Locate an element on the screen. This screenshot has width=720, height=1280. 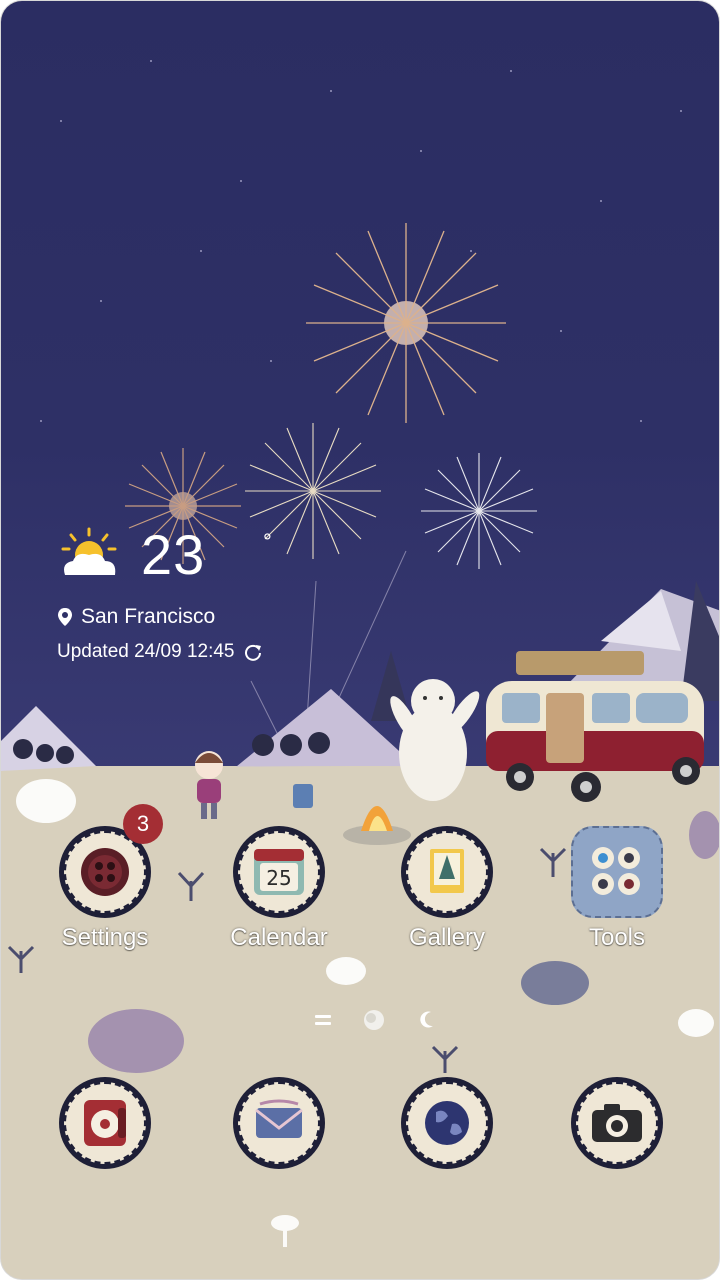
partly-sunny-icon is located at coordinates (89, 551).